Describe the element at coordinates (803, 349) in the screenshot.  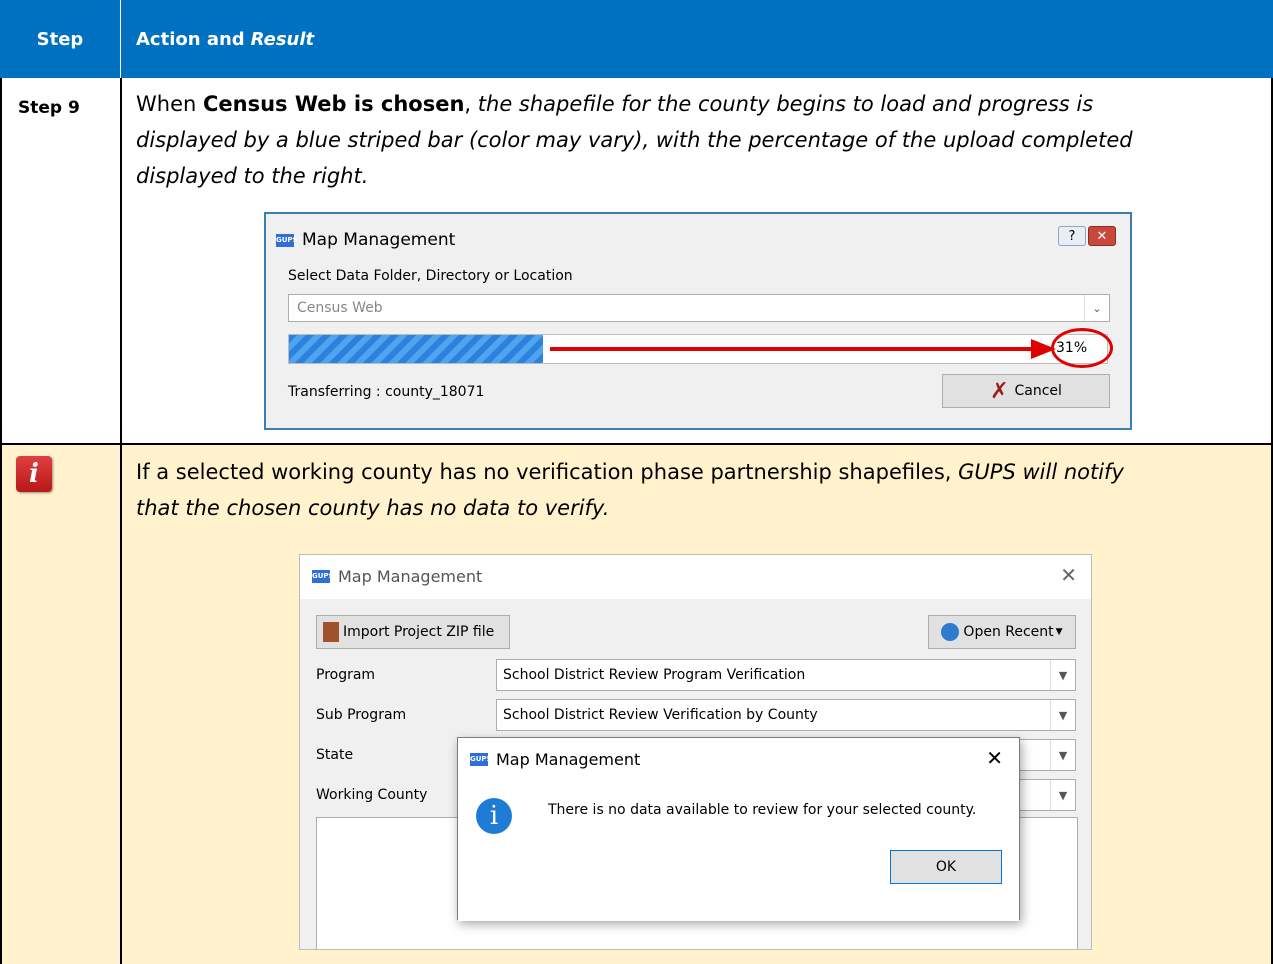
I see `red-arrow-annotation` at that location.